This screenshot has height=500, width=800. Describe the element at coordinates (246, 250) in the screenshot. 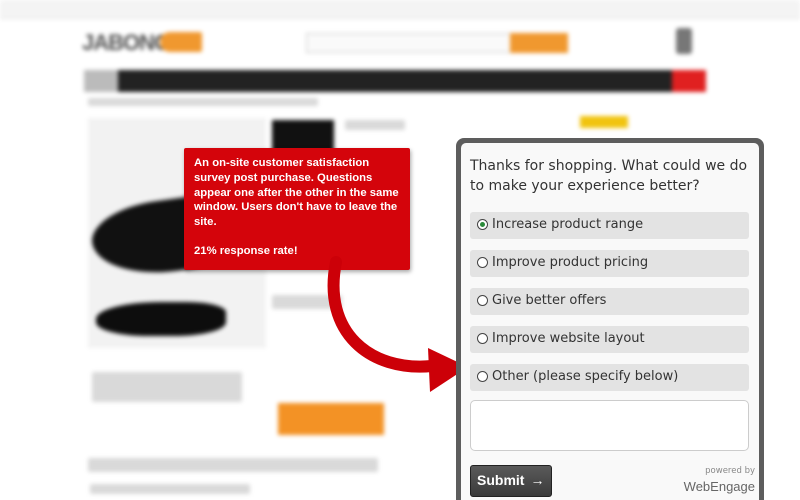

I see `callout-response-rate: 21% response rate!` at that location.